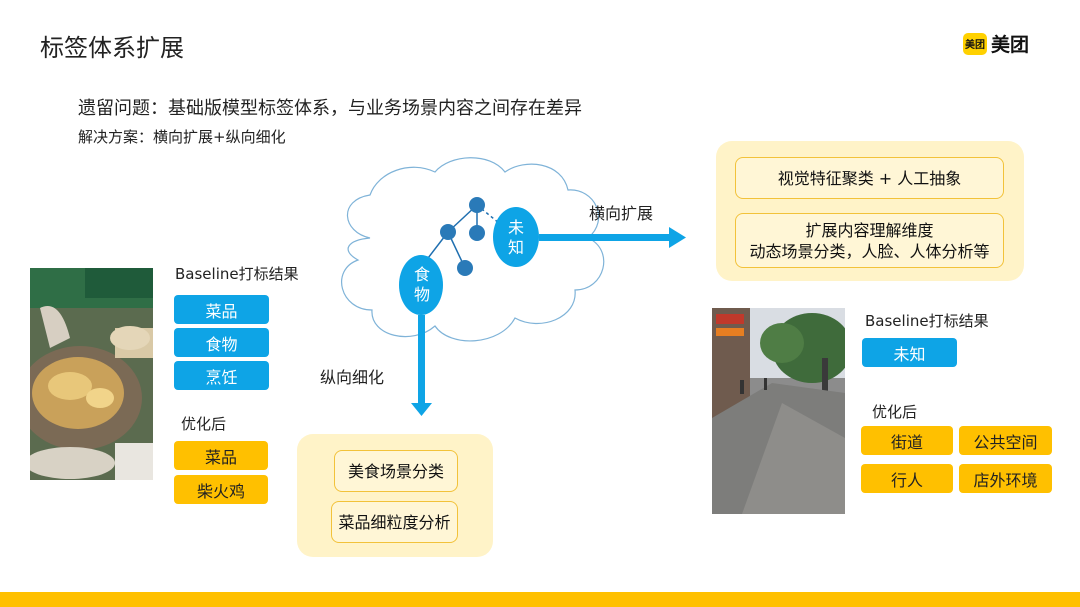 The height and width of the screenshot is (607, 1080). What do you see at coordinates (895, 412) in the screenshot?
I see `right-optimized-caption: 优化后` at bounding box center [895, 412].